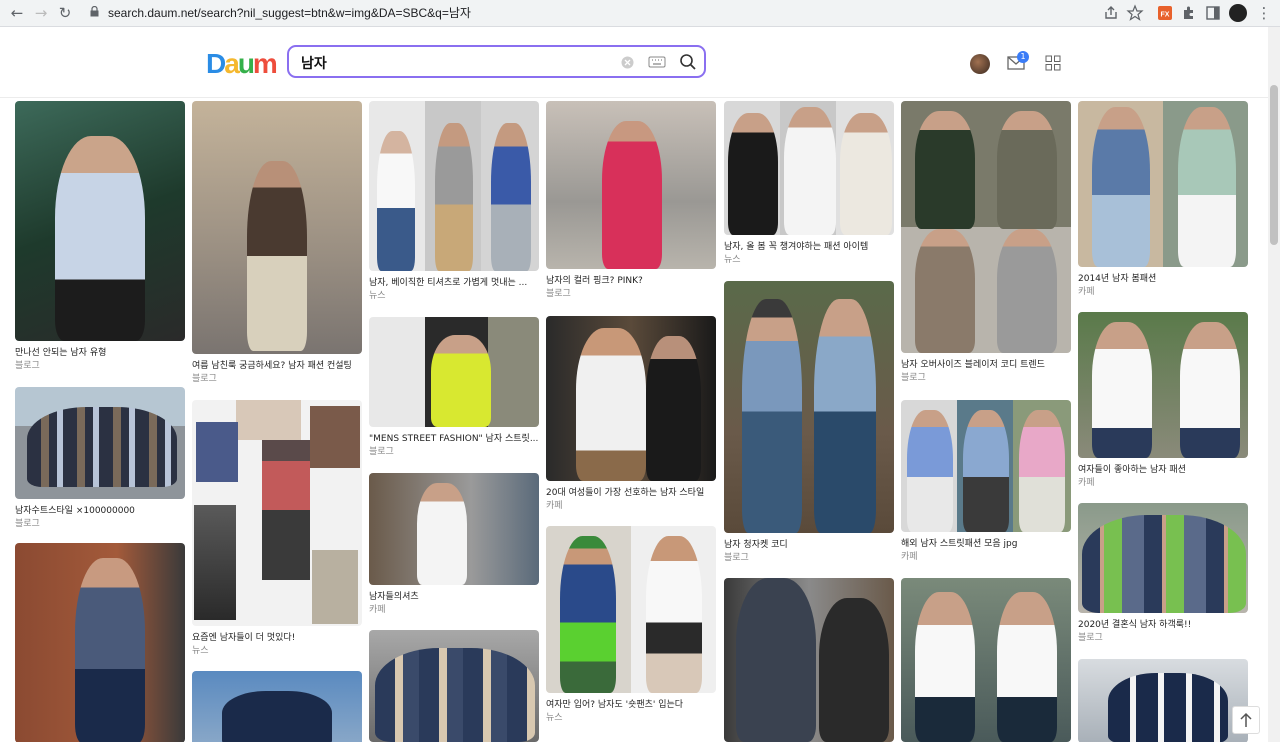  What do you see at coordinates (1264, 13) in the screenshot?
I see `menu-icon: ⋮` at bounding box center [1264, 13].